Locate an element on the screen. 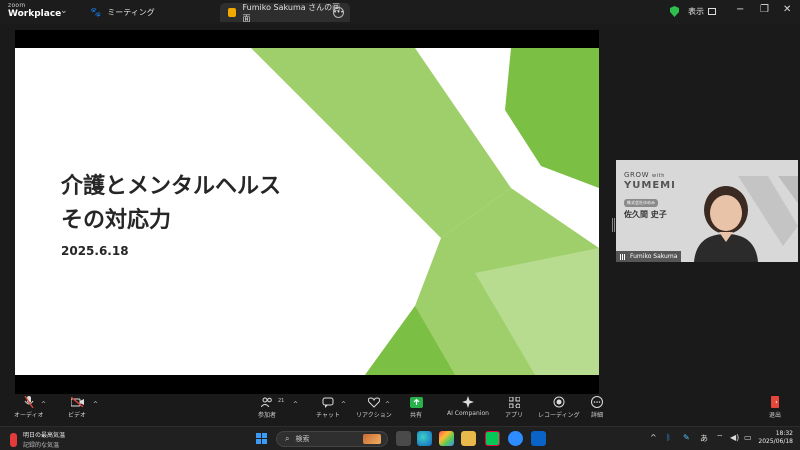 Image resolution: width=800 pixels, height=450 pixels. tab-meeting-label: ミーティング is located at coordinates (131, 12).